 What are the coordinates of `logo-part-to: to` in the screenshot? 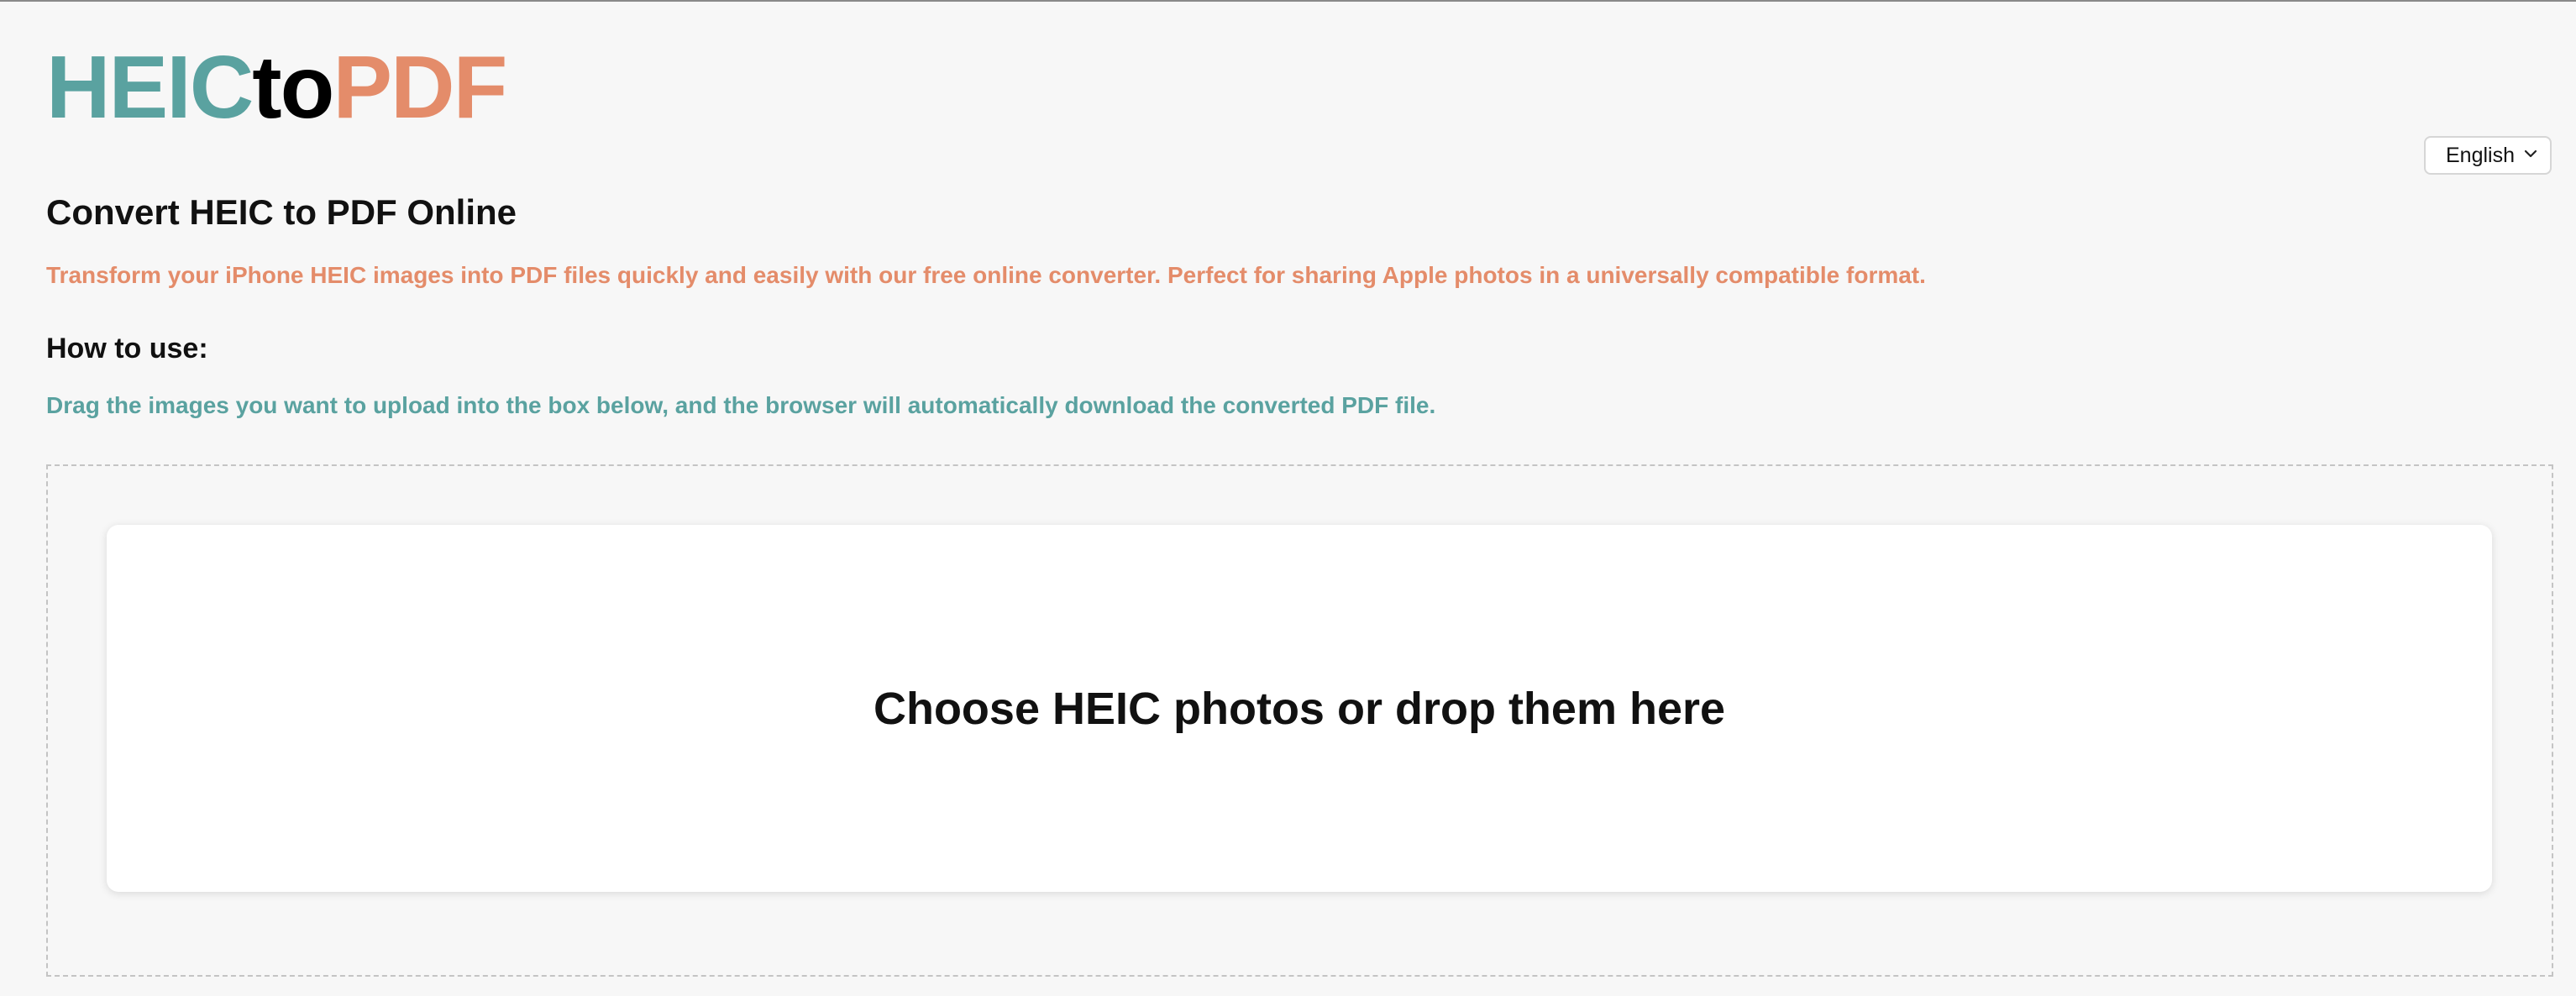 It's located at (293, 87).